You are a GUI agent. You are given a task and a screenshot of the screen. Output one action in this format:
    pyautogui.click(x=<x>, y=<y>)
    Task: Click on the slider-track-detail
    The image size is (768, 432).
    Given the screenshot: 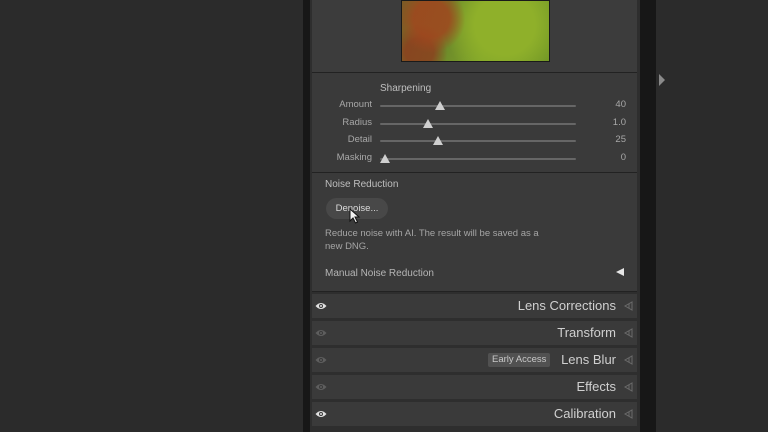 What is the action you would take?
    pyautogui.click(x=478, y=141)
    